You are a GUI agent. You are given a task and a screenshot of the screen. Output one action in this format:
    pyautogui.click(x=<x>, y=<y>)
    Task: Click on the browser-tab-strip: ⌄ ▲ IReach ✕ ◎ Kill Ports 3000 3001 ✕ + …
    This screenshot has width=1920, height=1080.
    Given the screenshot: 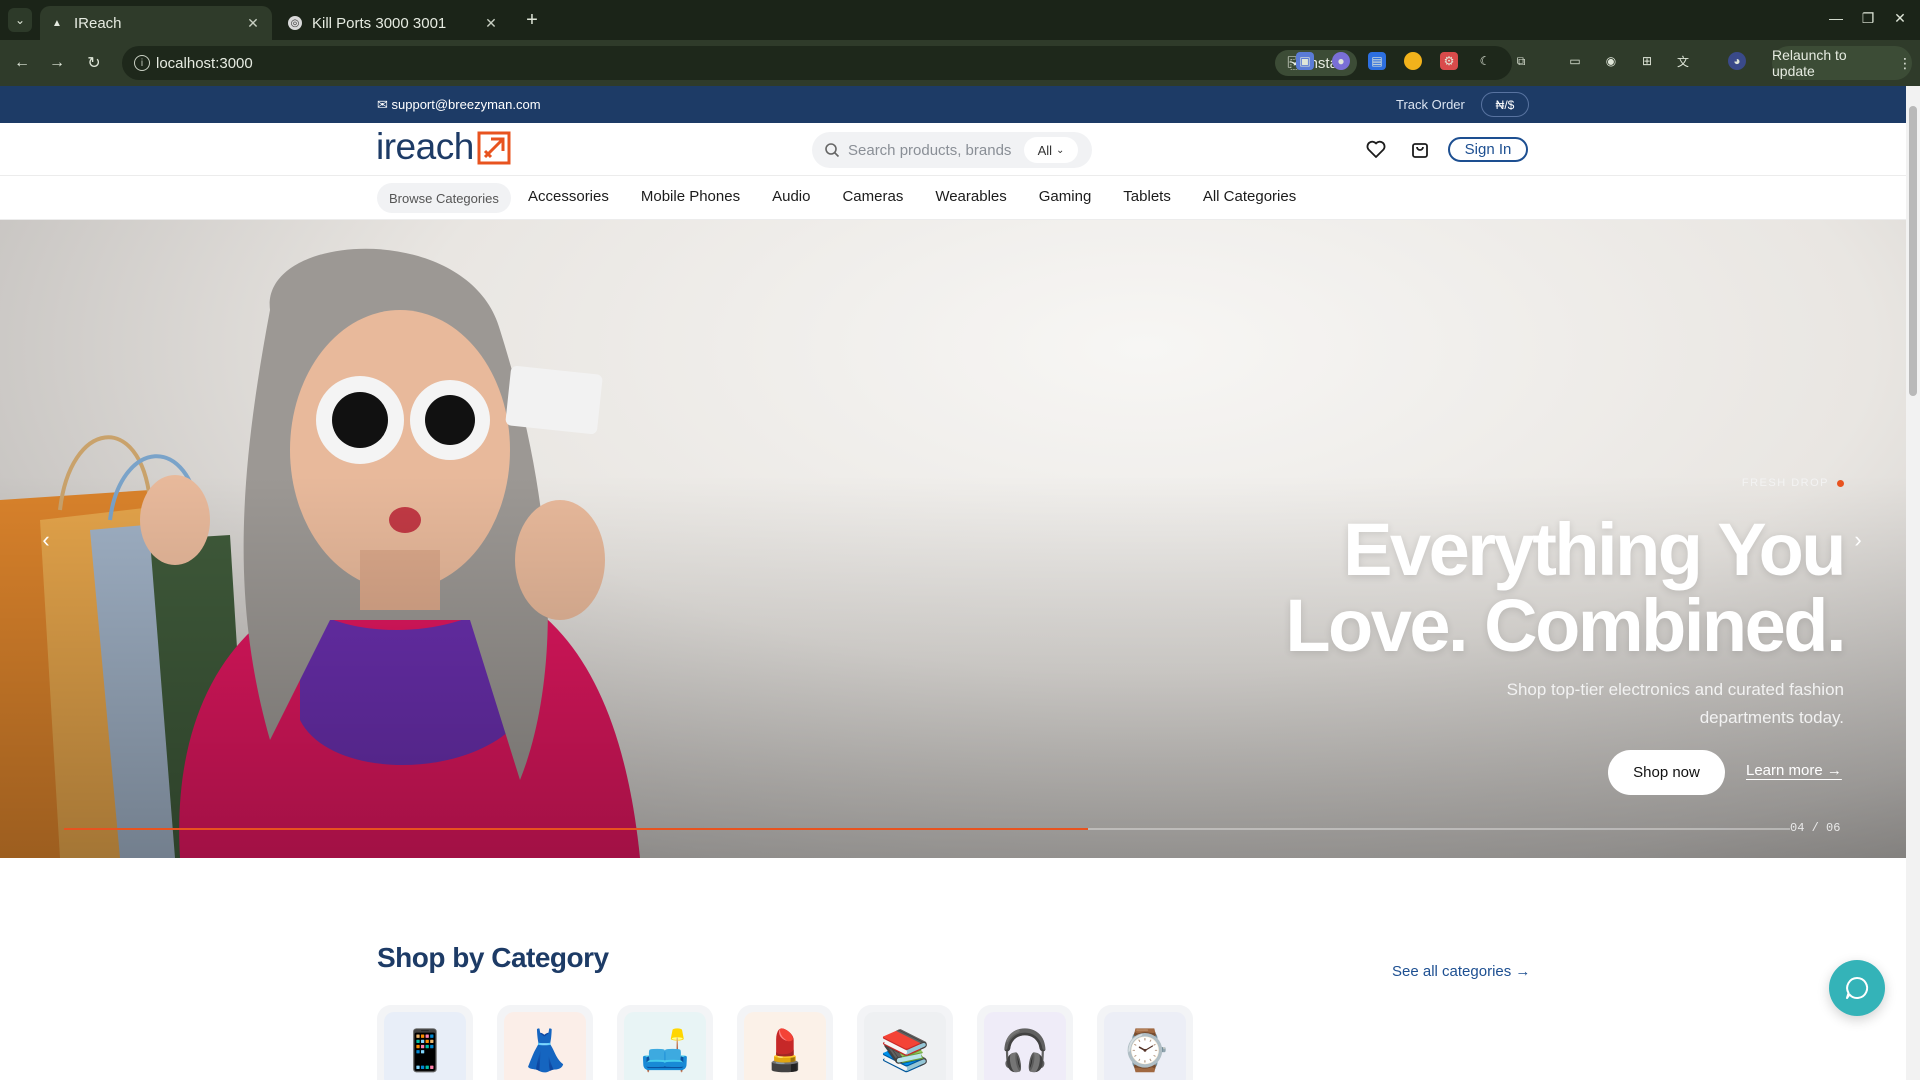 What is the action you would take?
    pyautogui.click(x=960, y=20)
    